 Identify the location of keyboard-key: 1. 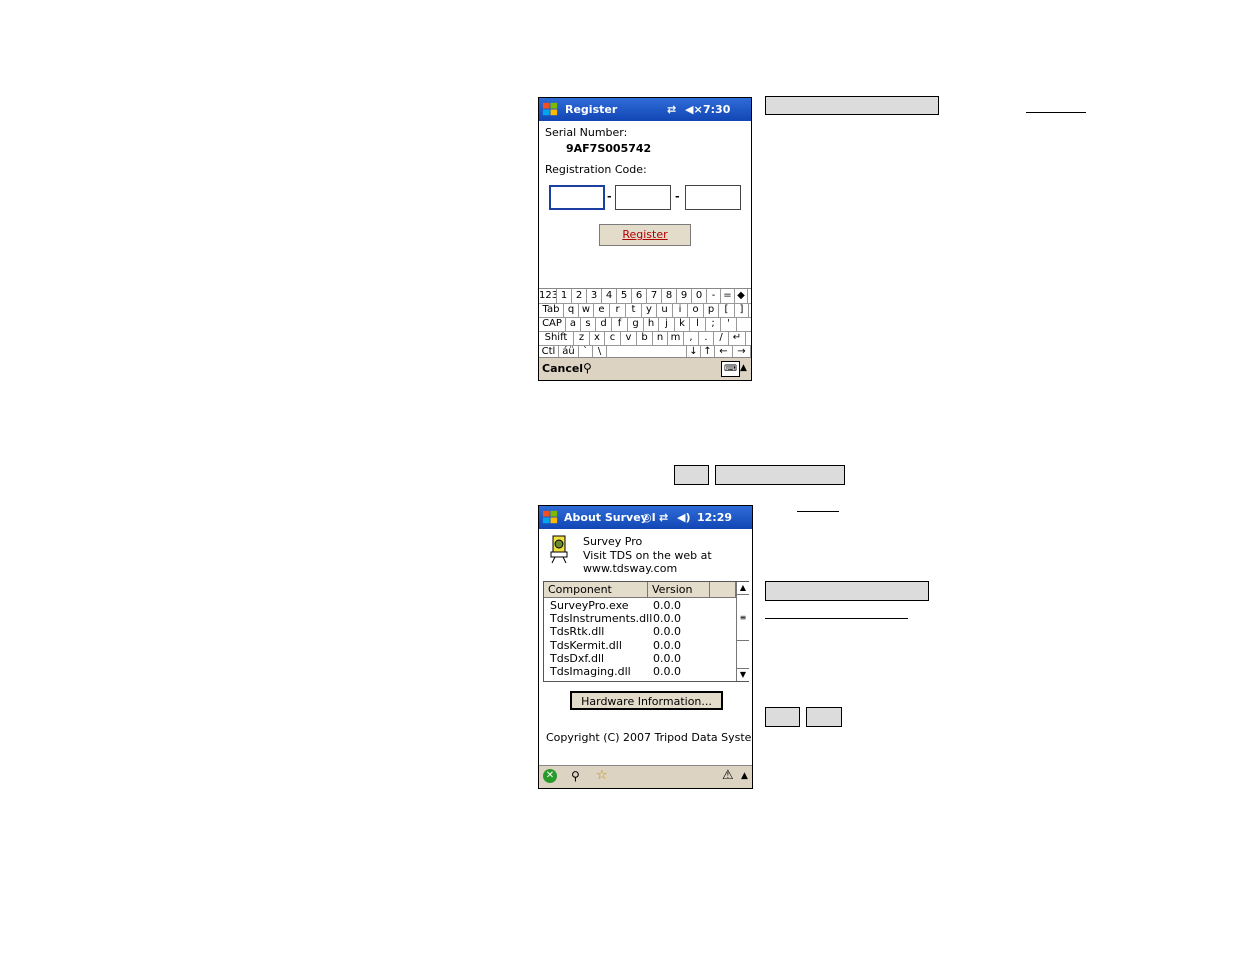
(564, 296).